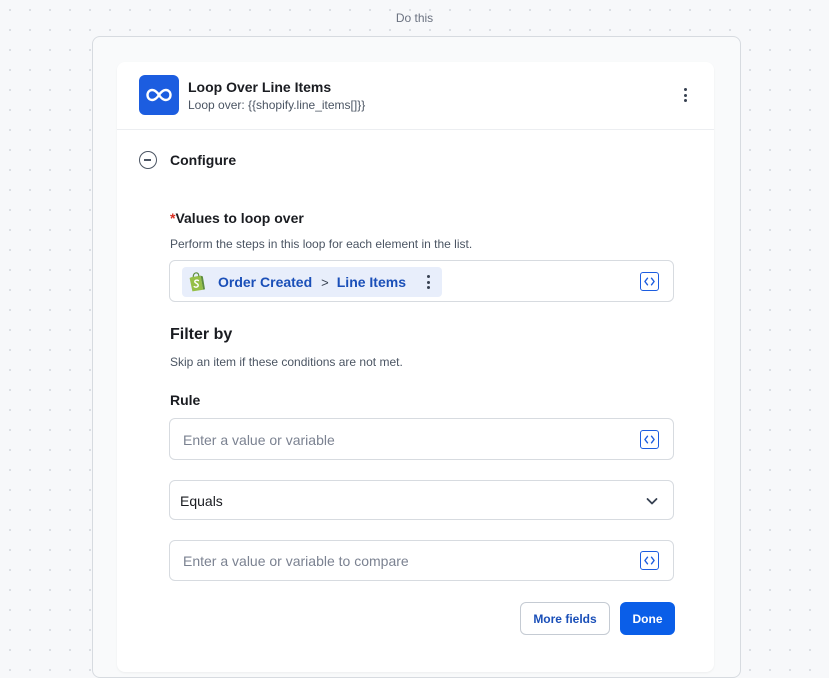 The width and height of the screenshot is (829, 678). I want to click on configure-section-toggle: Configure, so click(187, 160).